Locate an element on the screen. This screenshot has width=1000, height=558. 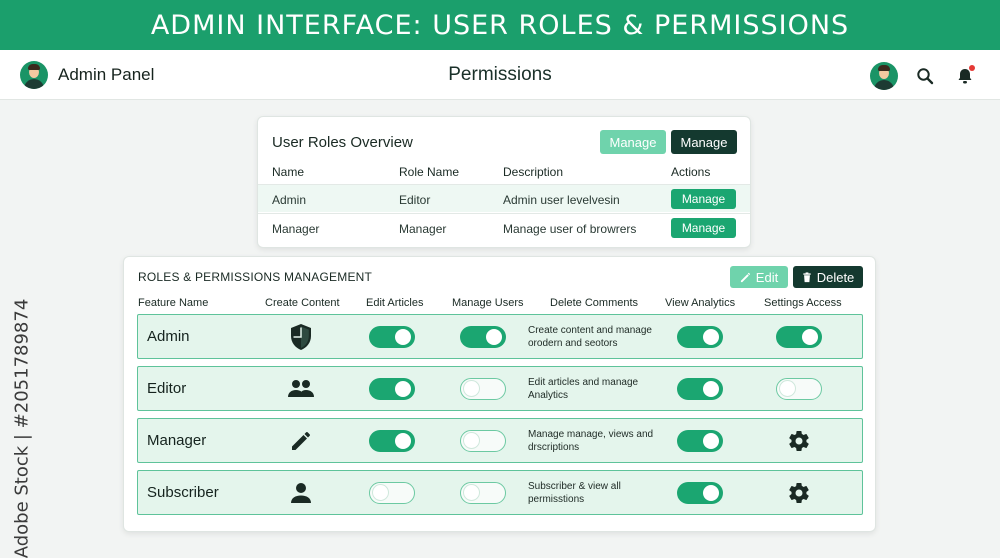
app-header: Admin Panel Permissions is located at coordinates (500, 75).